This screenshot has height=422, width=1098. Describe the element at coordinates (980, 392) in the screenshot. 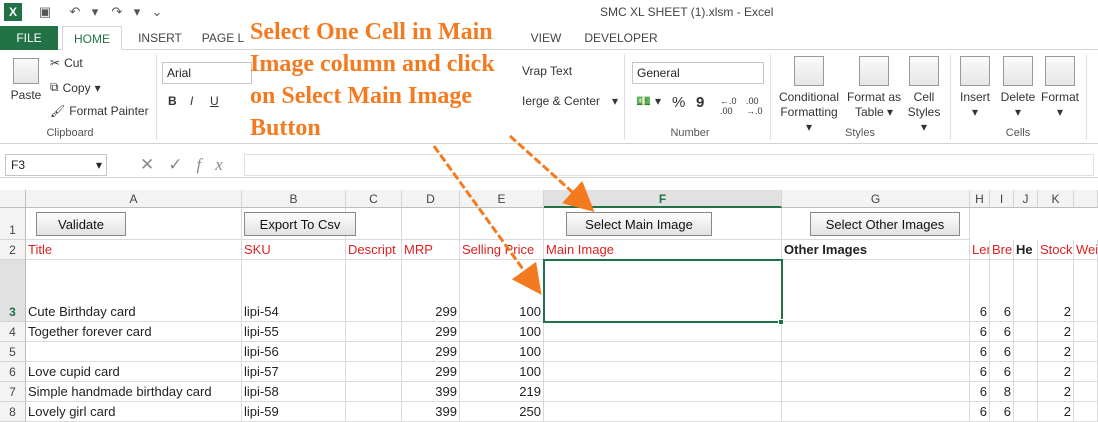

I see `cell-h7: 6` at that location.